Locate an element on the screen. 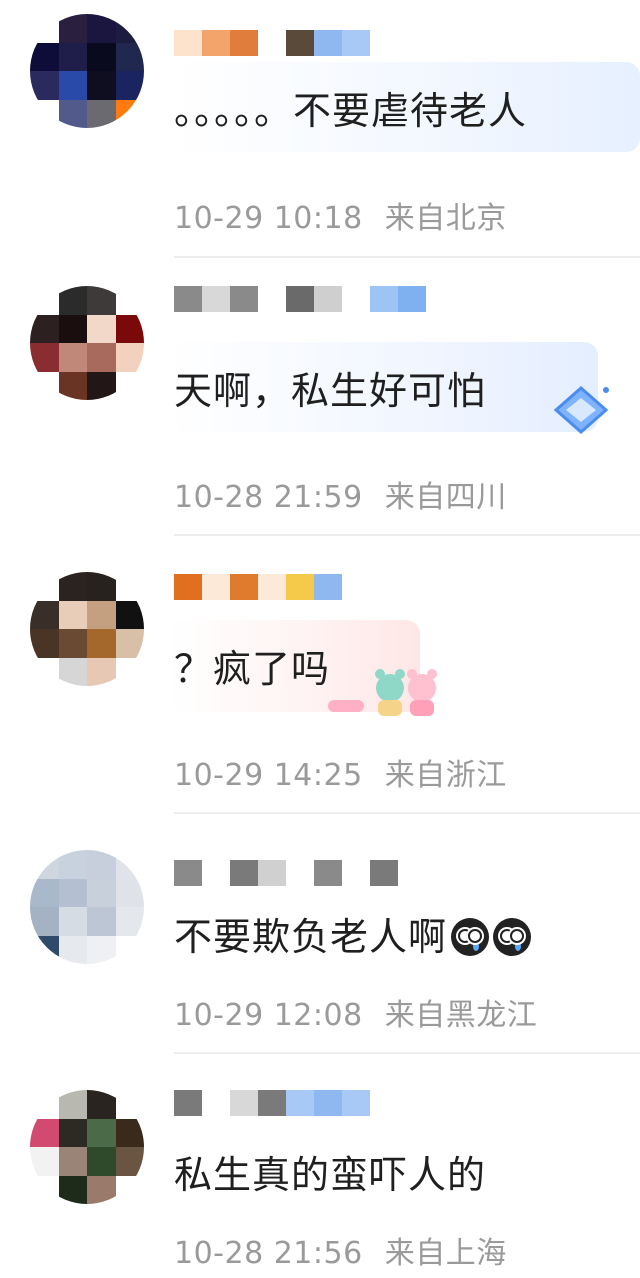  comment-text: 私生真的蛮吓人的 is located at coordinates (330, 1175).